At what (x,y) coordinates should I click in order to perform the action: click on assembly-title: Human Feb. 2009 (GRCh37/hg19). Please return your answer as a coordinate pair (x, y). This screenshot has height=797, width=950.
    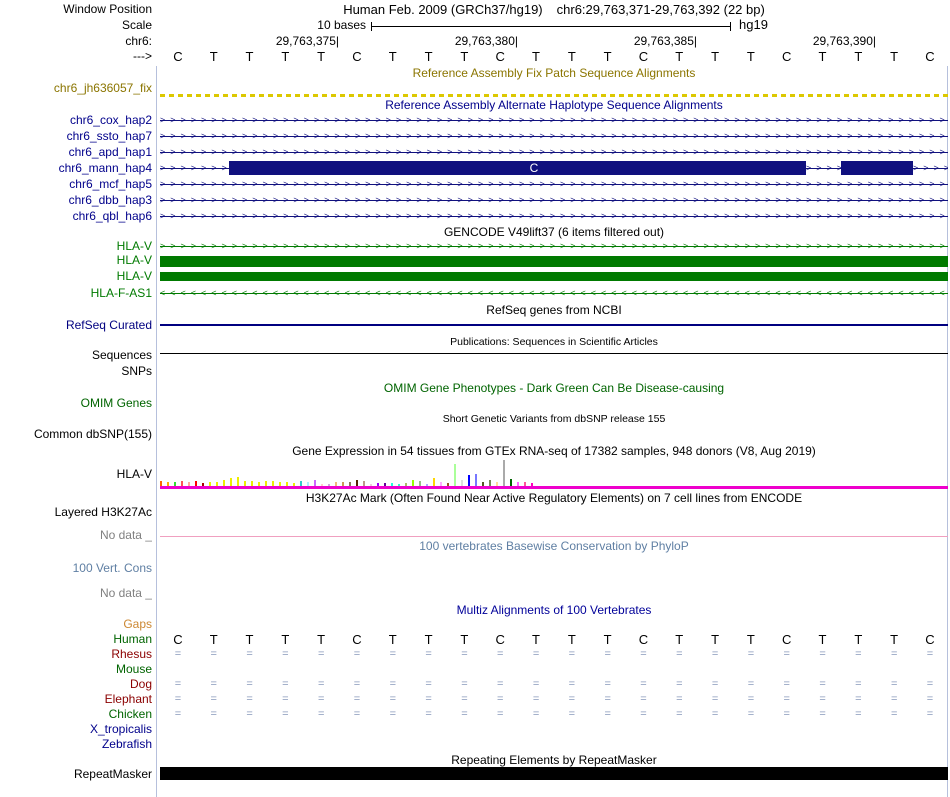
    Looking at the image, I should click on (443, 9).